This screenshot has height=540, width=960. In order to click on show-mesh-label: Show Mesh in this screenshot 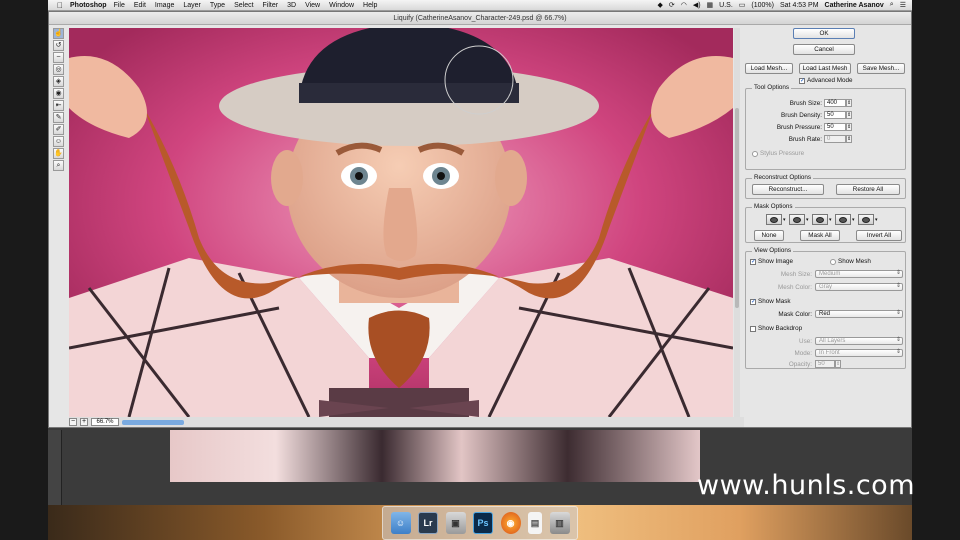, I will do `click(854, 261)`.